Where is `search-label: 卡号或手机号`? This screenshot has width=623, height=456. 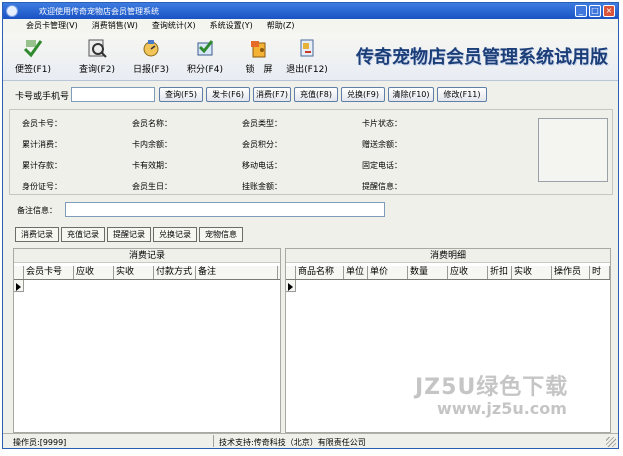 search-label: 卡号或手机号 is located at coordinates (42, 97).